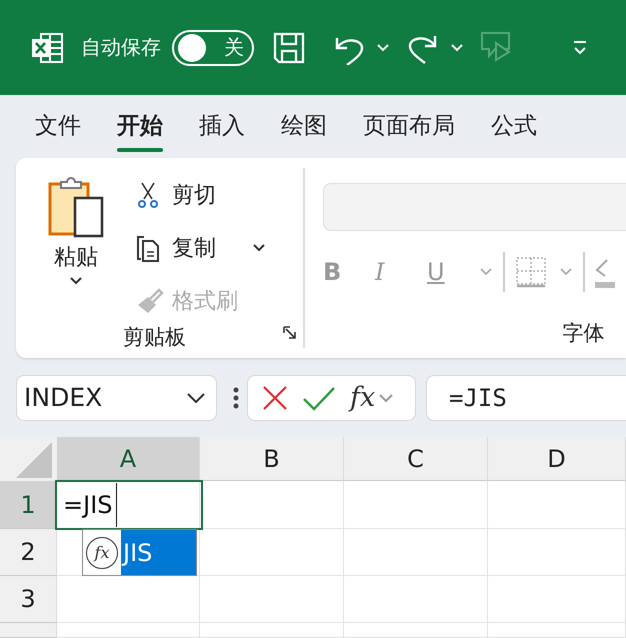 The width and height of the screenshot is (626, 638). I want to click on close-icon, so click(275, 397).